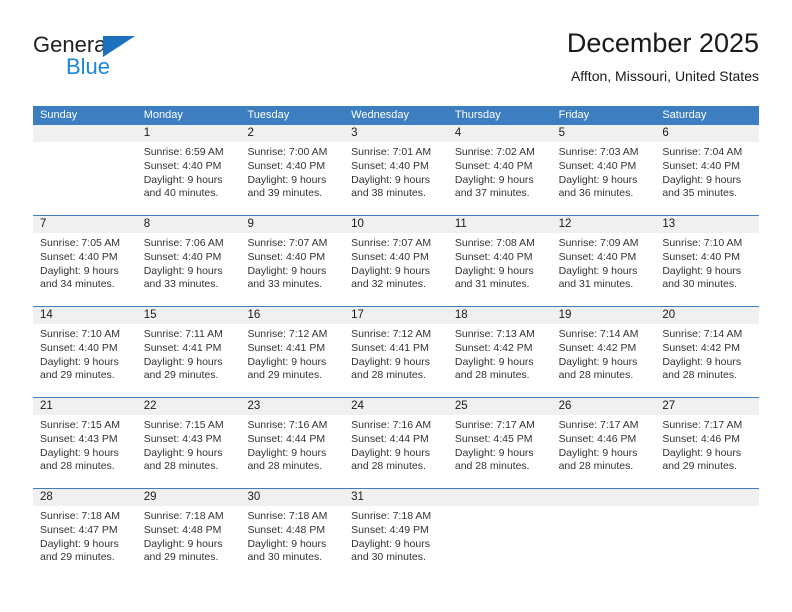  Describe the element at coordinates (85, 406) in the screenshot. I see `day-number-21: 21` at that location.